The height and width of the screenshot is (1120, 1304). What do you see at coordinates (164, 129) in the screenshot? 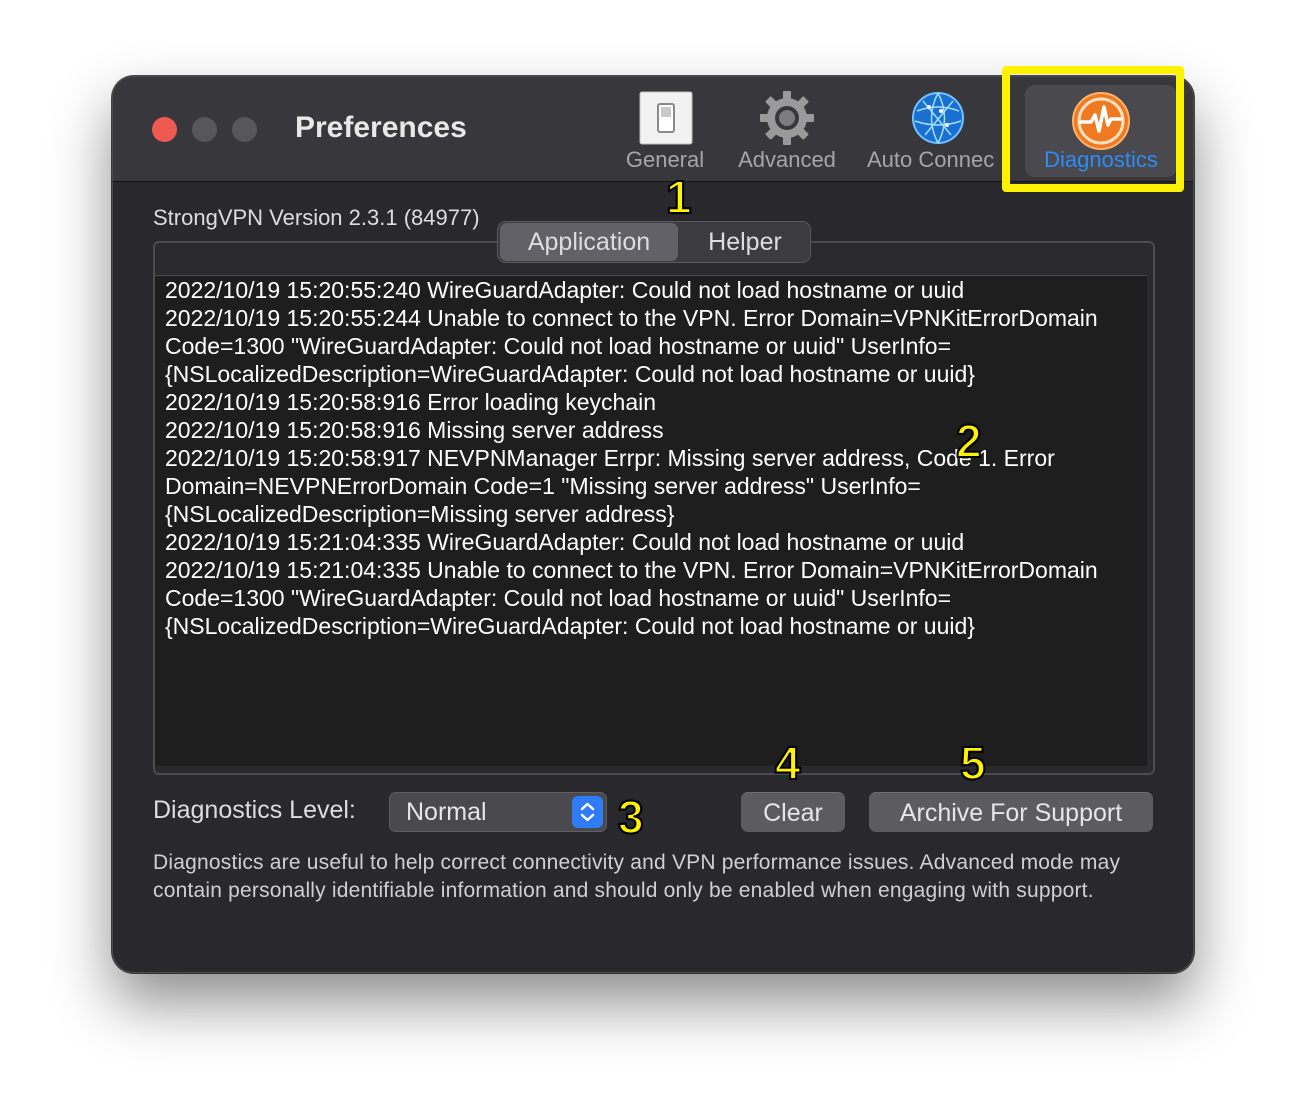
I see `close-button` at bounding box center [164, 129].